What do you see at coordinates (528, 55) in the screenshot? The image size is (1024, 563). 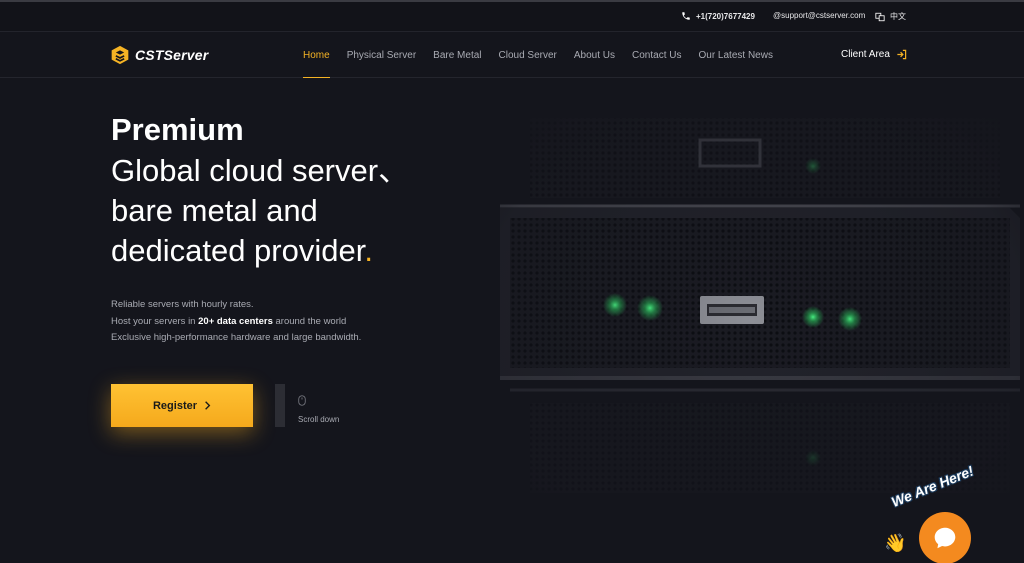 I see `nav-item-cloud-server: Cloud Server` at bounding box center [528, 55].